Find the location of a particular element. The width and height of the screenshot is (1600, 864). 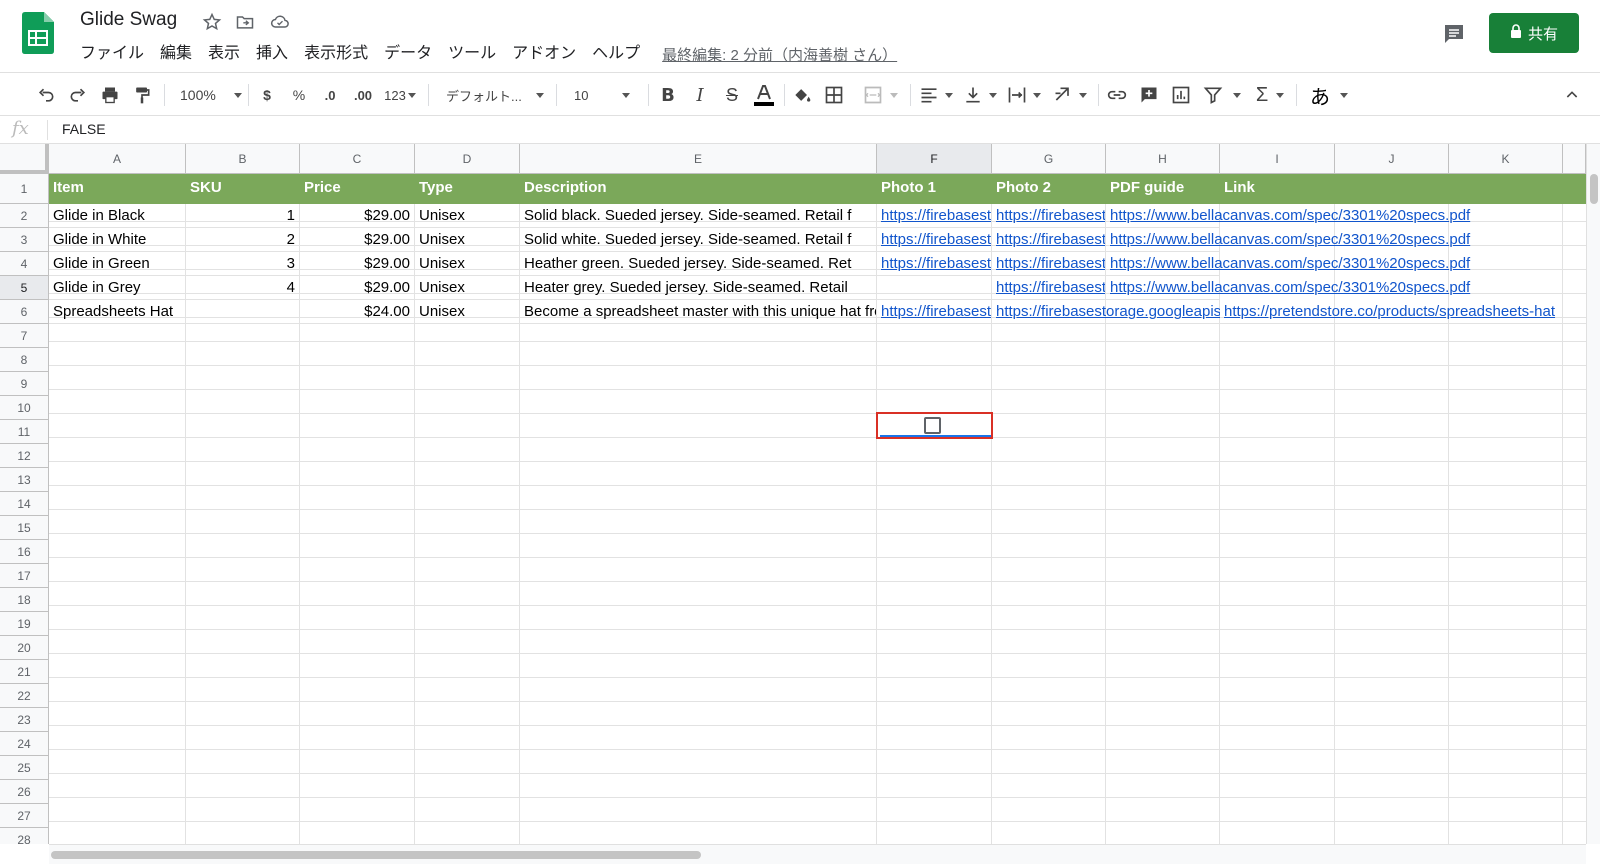

link-icon is located at coordinates (1117, 95).